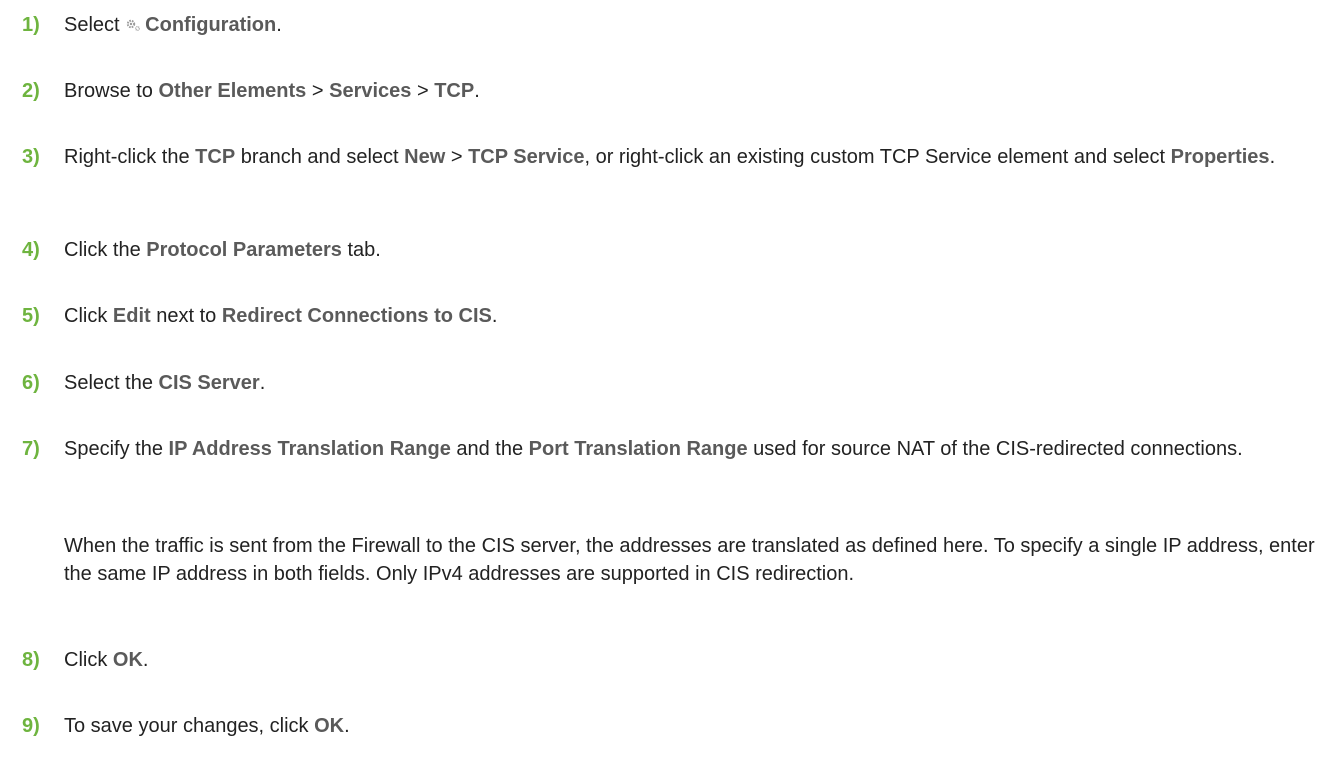 This screenshot has height=767, width=1338. I want to click on step-text-fragment: and the, so click(489, 449).